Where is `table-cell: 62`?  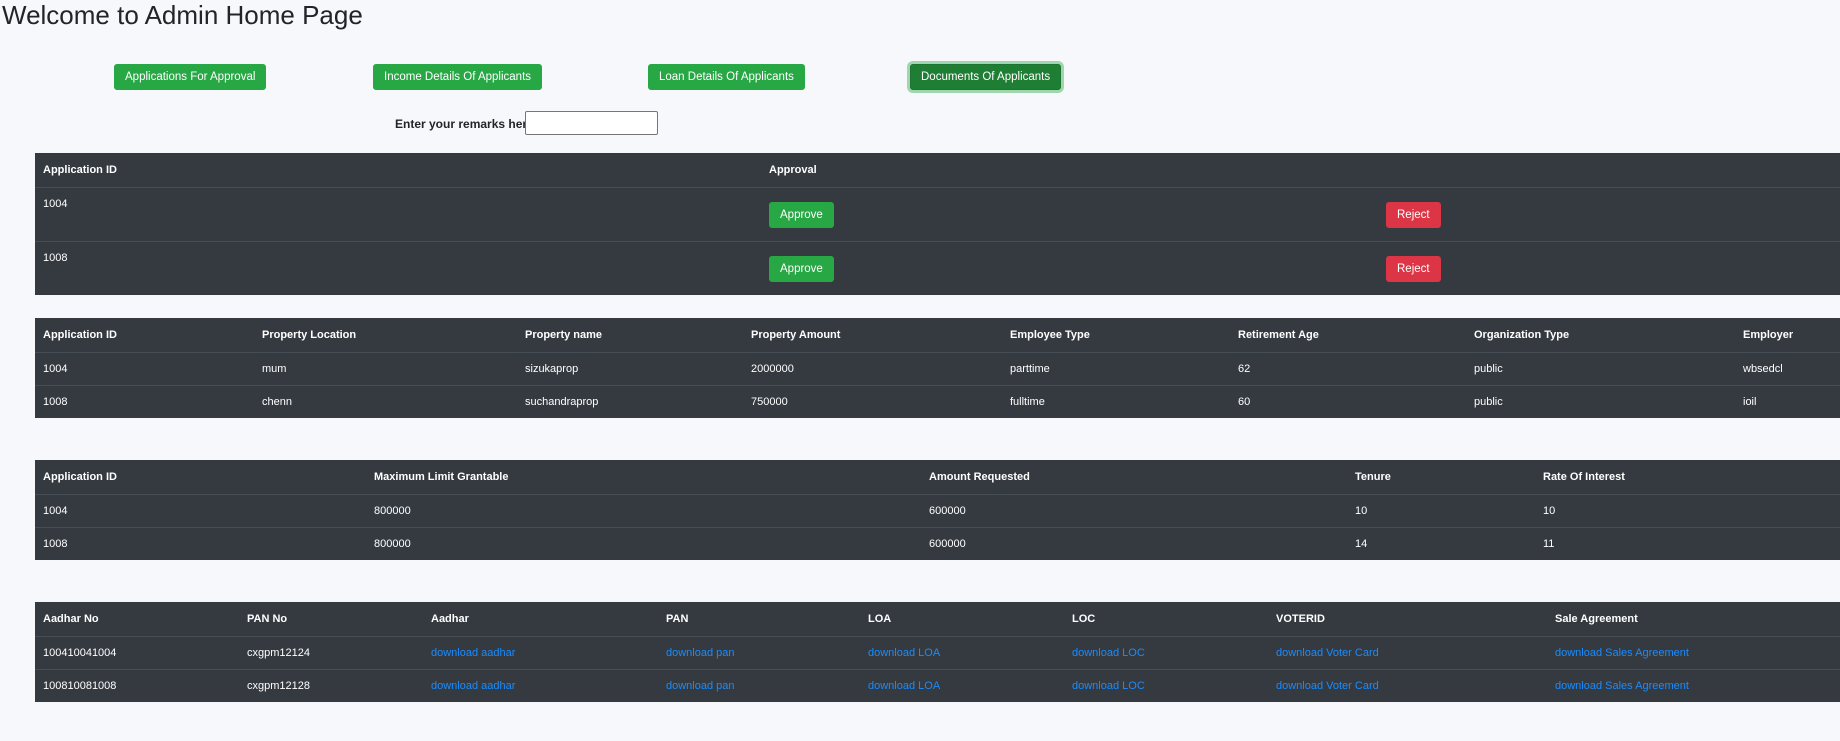
table-cell: 62 is located at coordinates (1348, 369).